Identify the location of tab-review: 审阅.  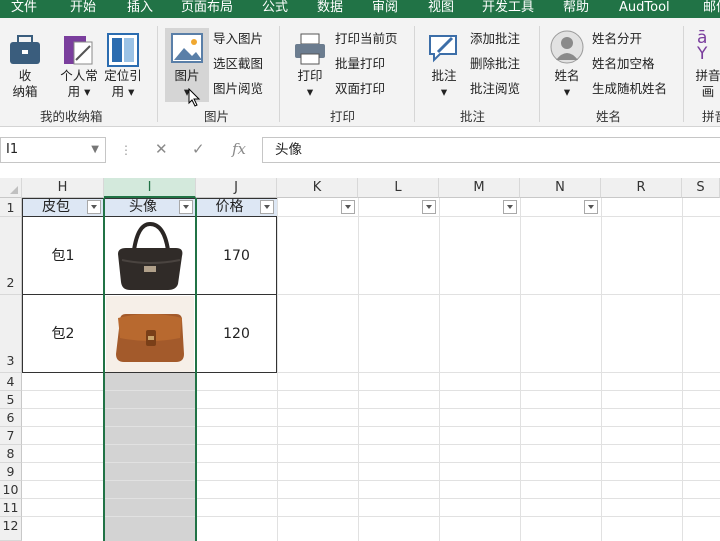
(385, 9).